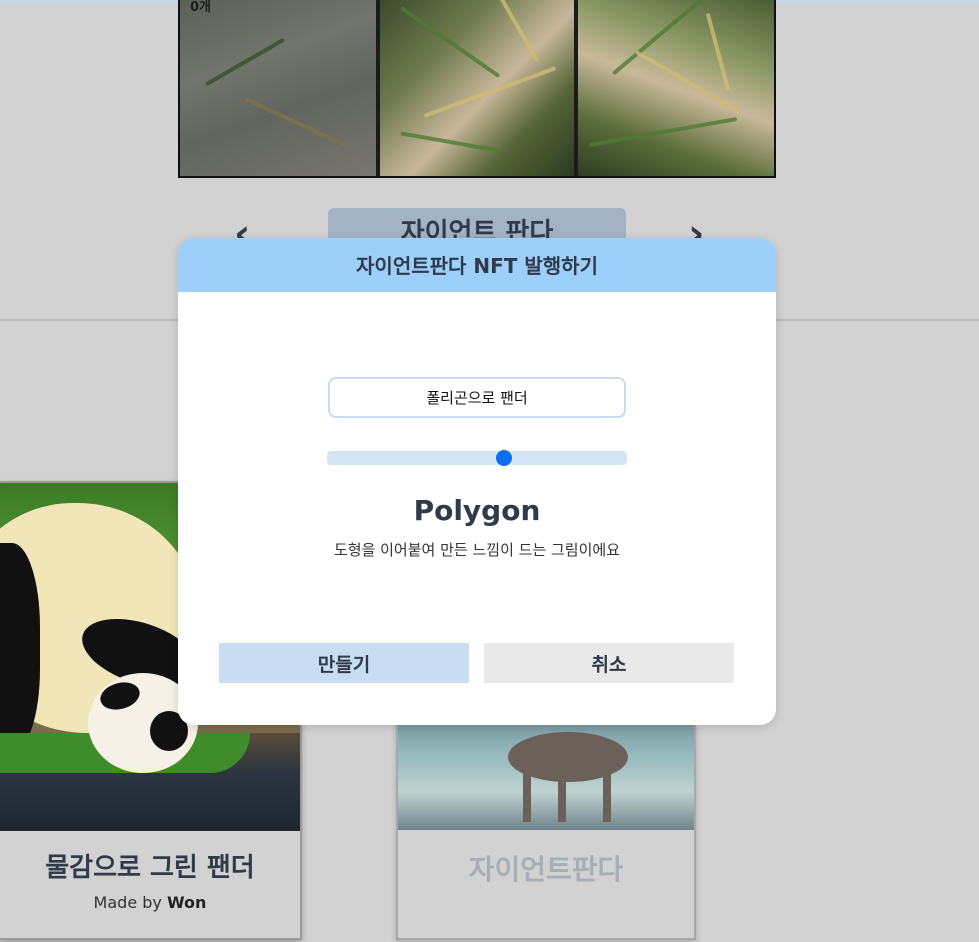 This screenshot has height=942, width=979. What do you see at coordinates (477, 265) in the screenshot?
I see `modal-title: 자이언트판다 NFT 발행하기` at bounding box center [477, 265].